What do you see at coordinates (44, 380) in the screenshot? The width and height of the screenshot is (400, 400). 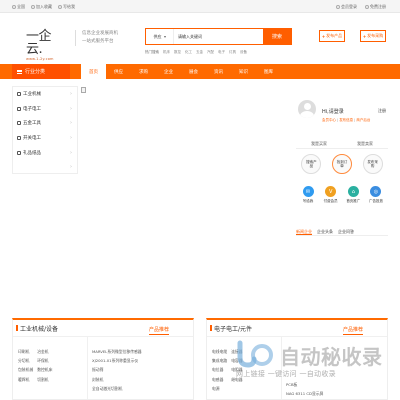 I see `category-link: 切割机` at bounding box center [44, 380].